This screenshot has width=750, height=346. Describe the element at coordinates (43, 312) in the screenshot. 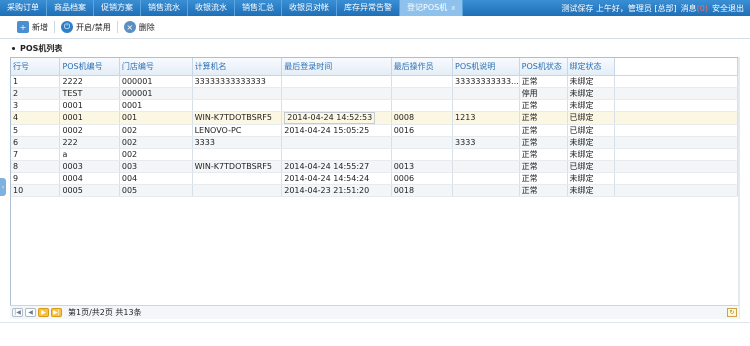

I see `next-page-button: ▶` at that location.